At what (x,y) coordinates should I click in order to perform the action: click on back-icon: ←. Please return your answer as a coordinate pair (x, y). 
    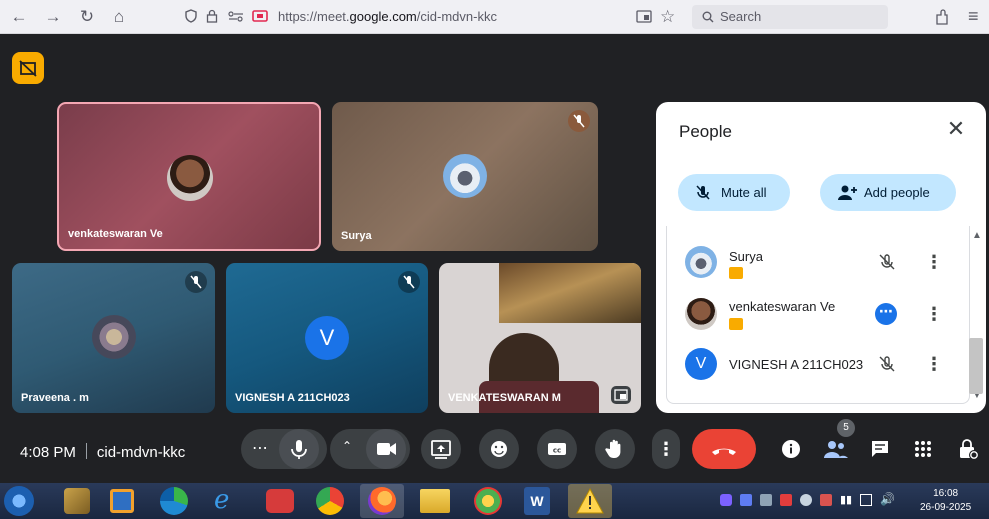
    Looking at the image, I should click on (19, 17).